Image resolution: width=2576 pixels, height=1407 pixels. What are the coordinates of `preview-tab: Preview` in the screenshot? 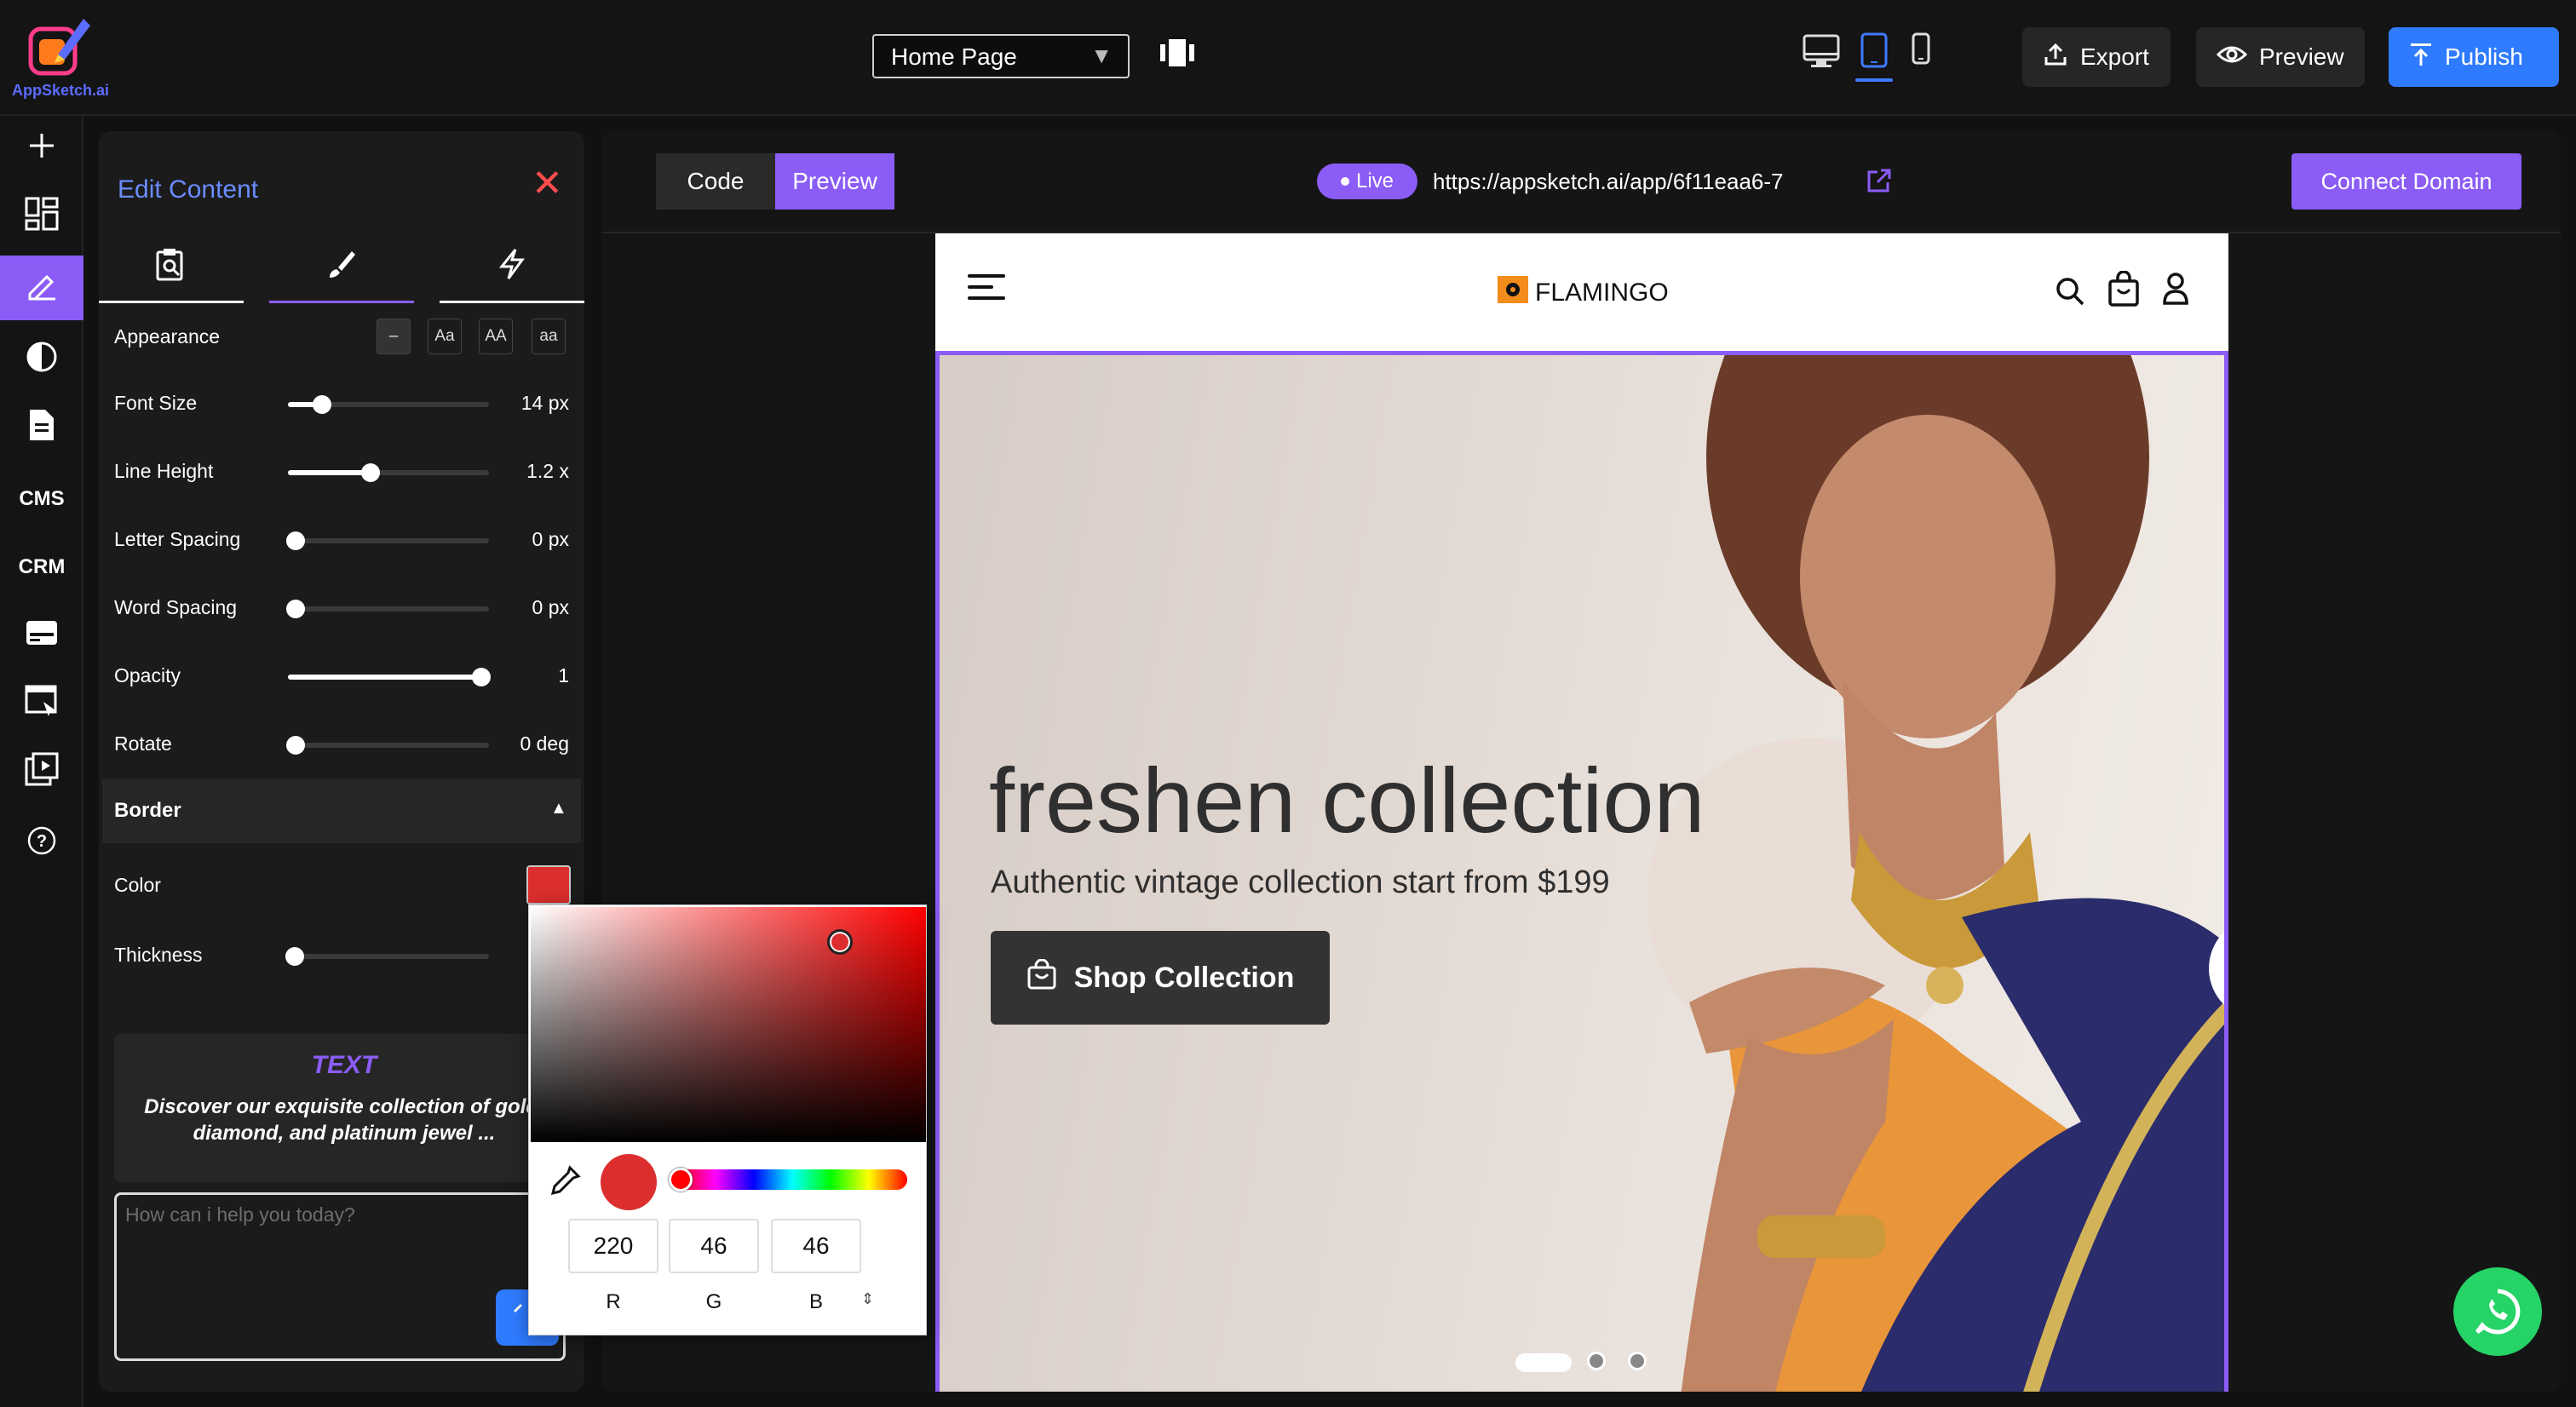 It's located at (834, 181).